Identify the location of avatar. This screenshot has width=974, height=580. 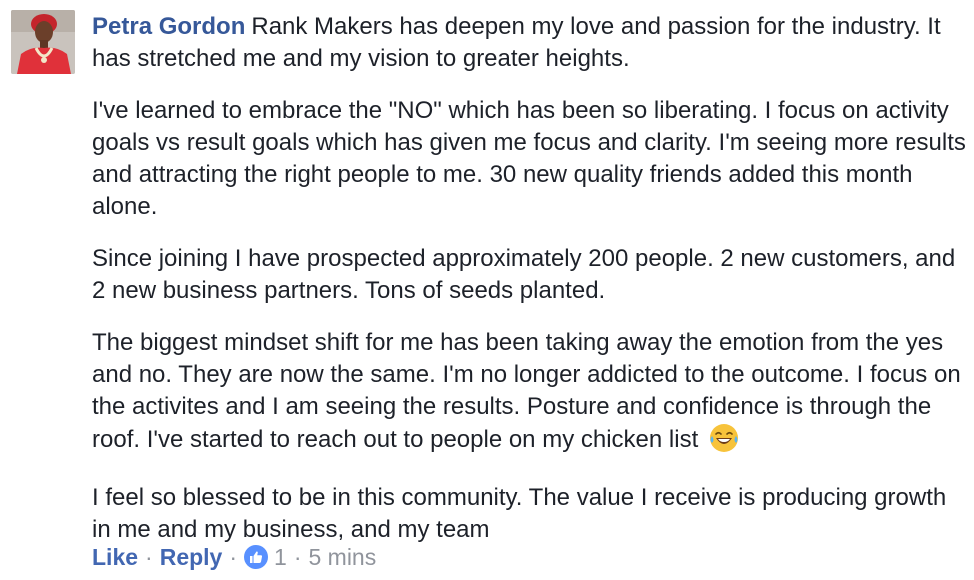
(43, 42).